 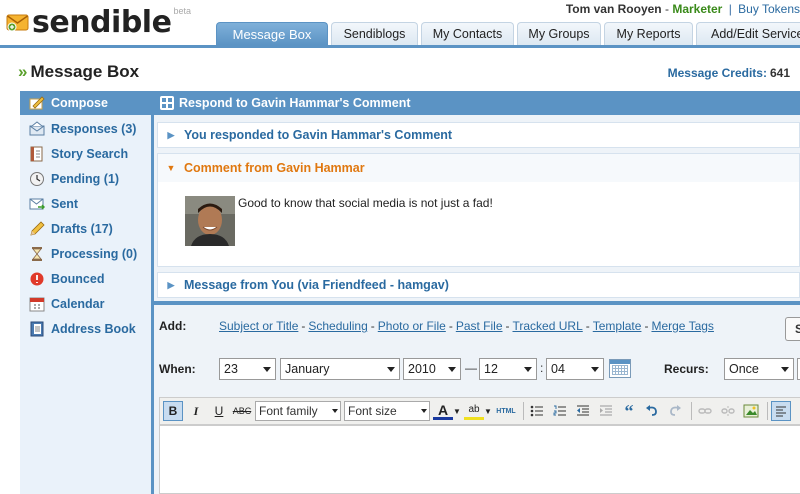 I want to click on underline-button: U, so click(x=219, y=411).